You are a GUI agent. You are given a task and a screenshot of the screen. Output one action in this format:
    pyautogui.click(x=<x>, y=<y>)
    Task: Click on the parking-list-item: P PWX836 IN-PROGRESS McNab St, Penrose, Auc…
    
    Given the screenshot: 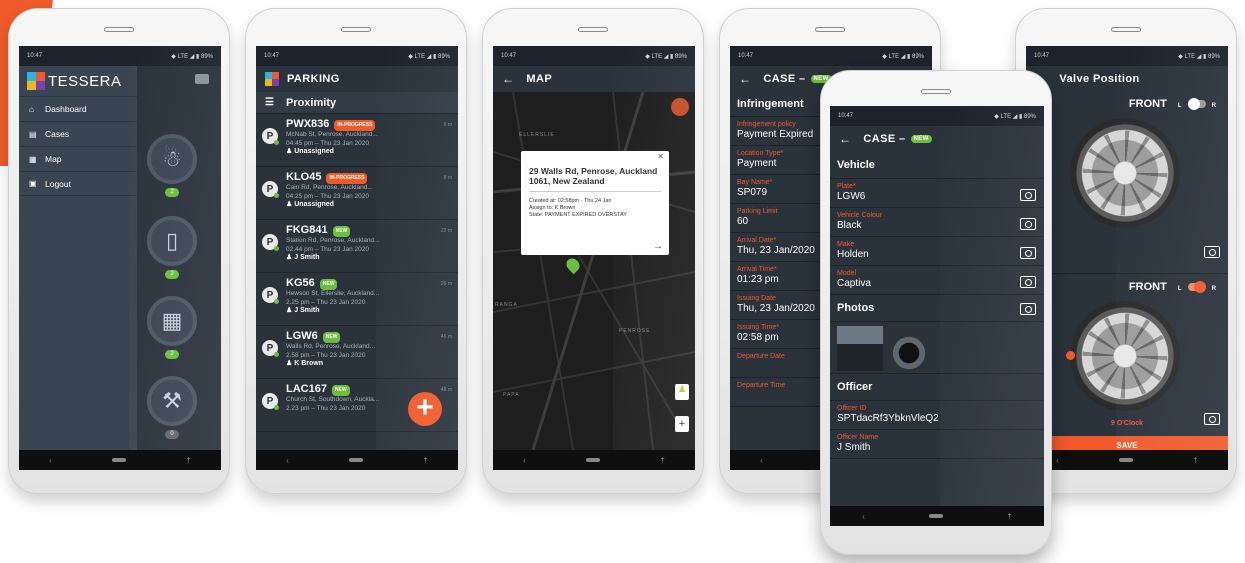 What is the action you would take?
    pyautogui.click(x=357, y=140)
    